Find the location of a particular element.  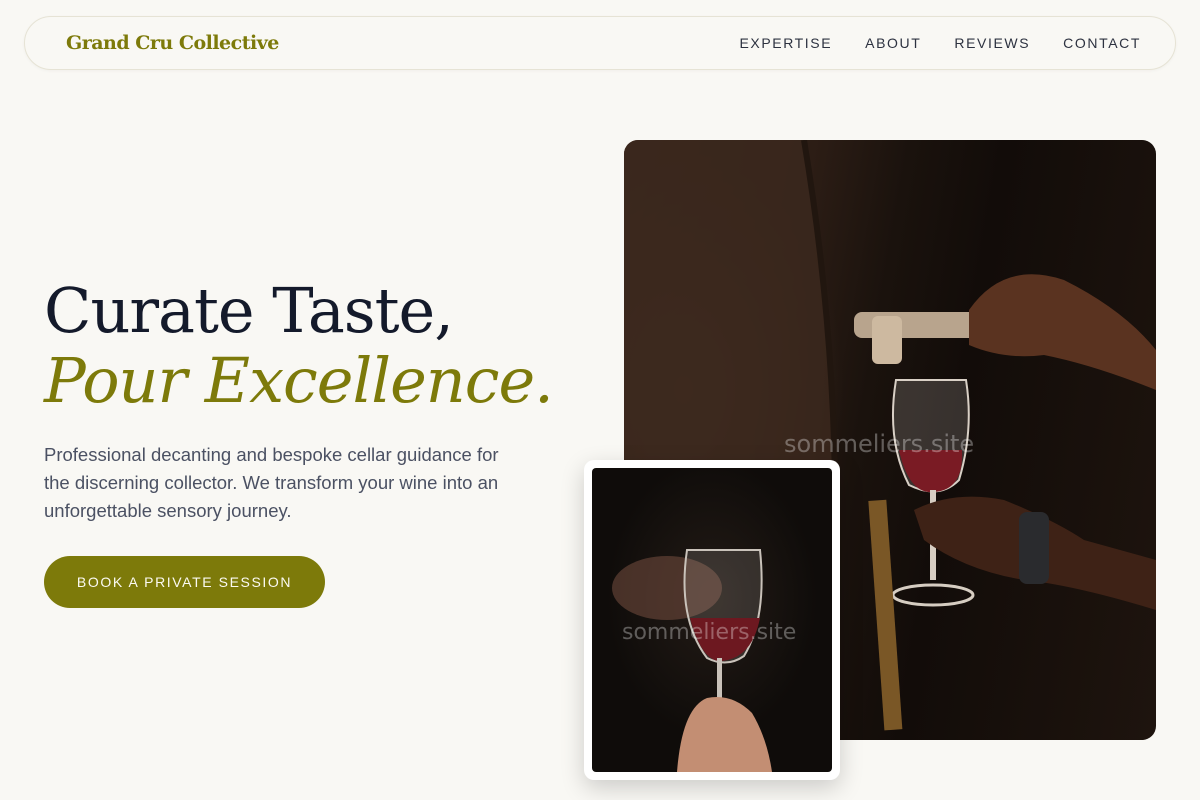

nav-link-reviews: REVIEWS is located at coordinates (992, 43).